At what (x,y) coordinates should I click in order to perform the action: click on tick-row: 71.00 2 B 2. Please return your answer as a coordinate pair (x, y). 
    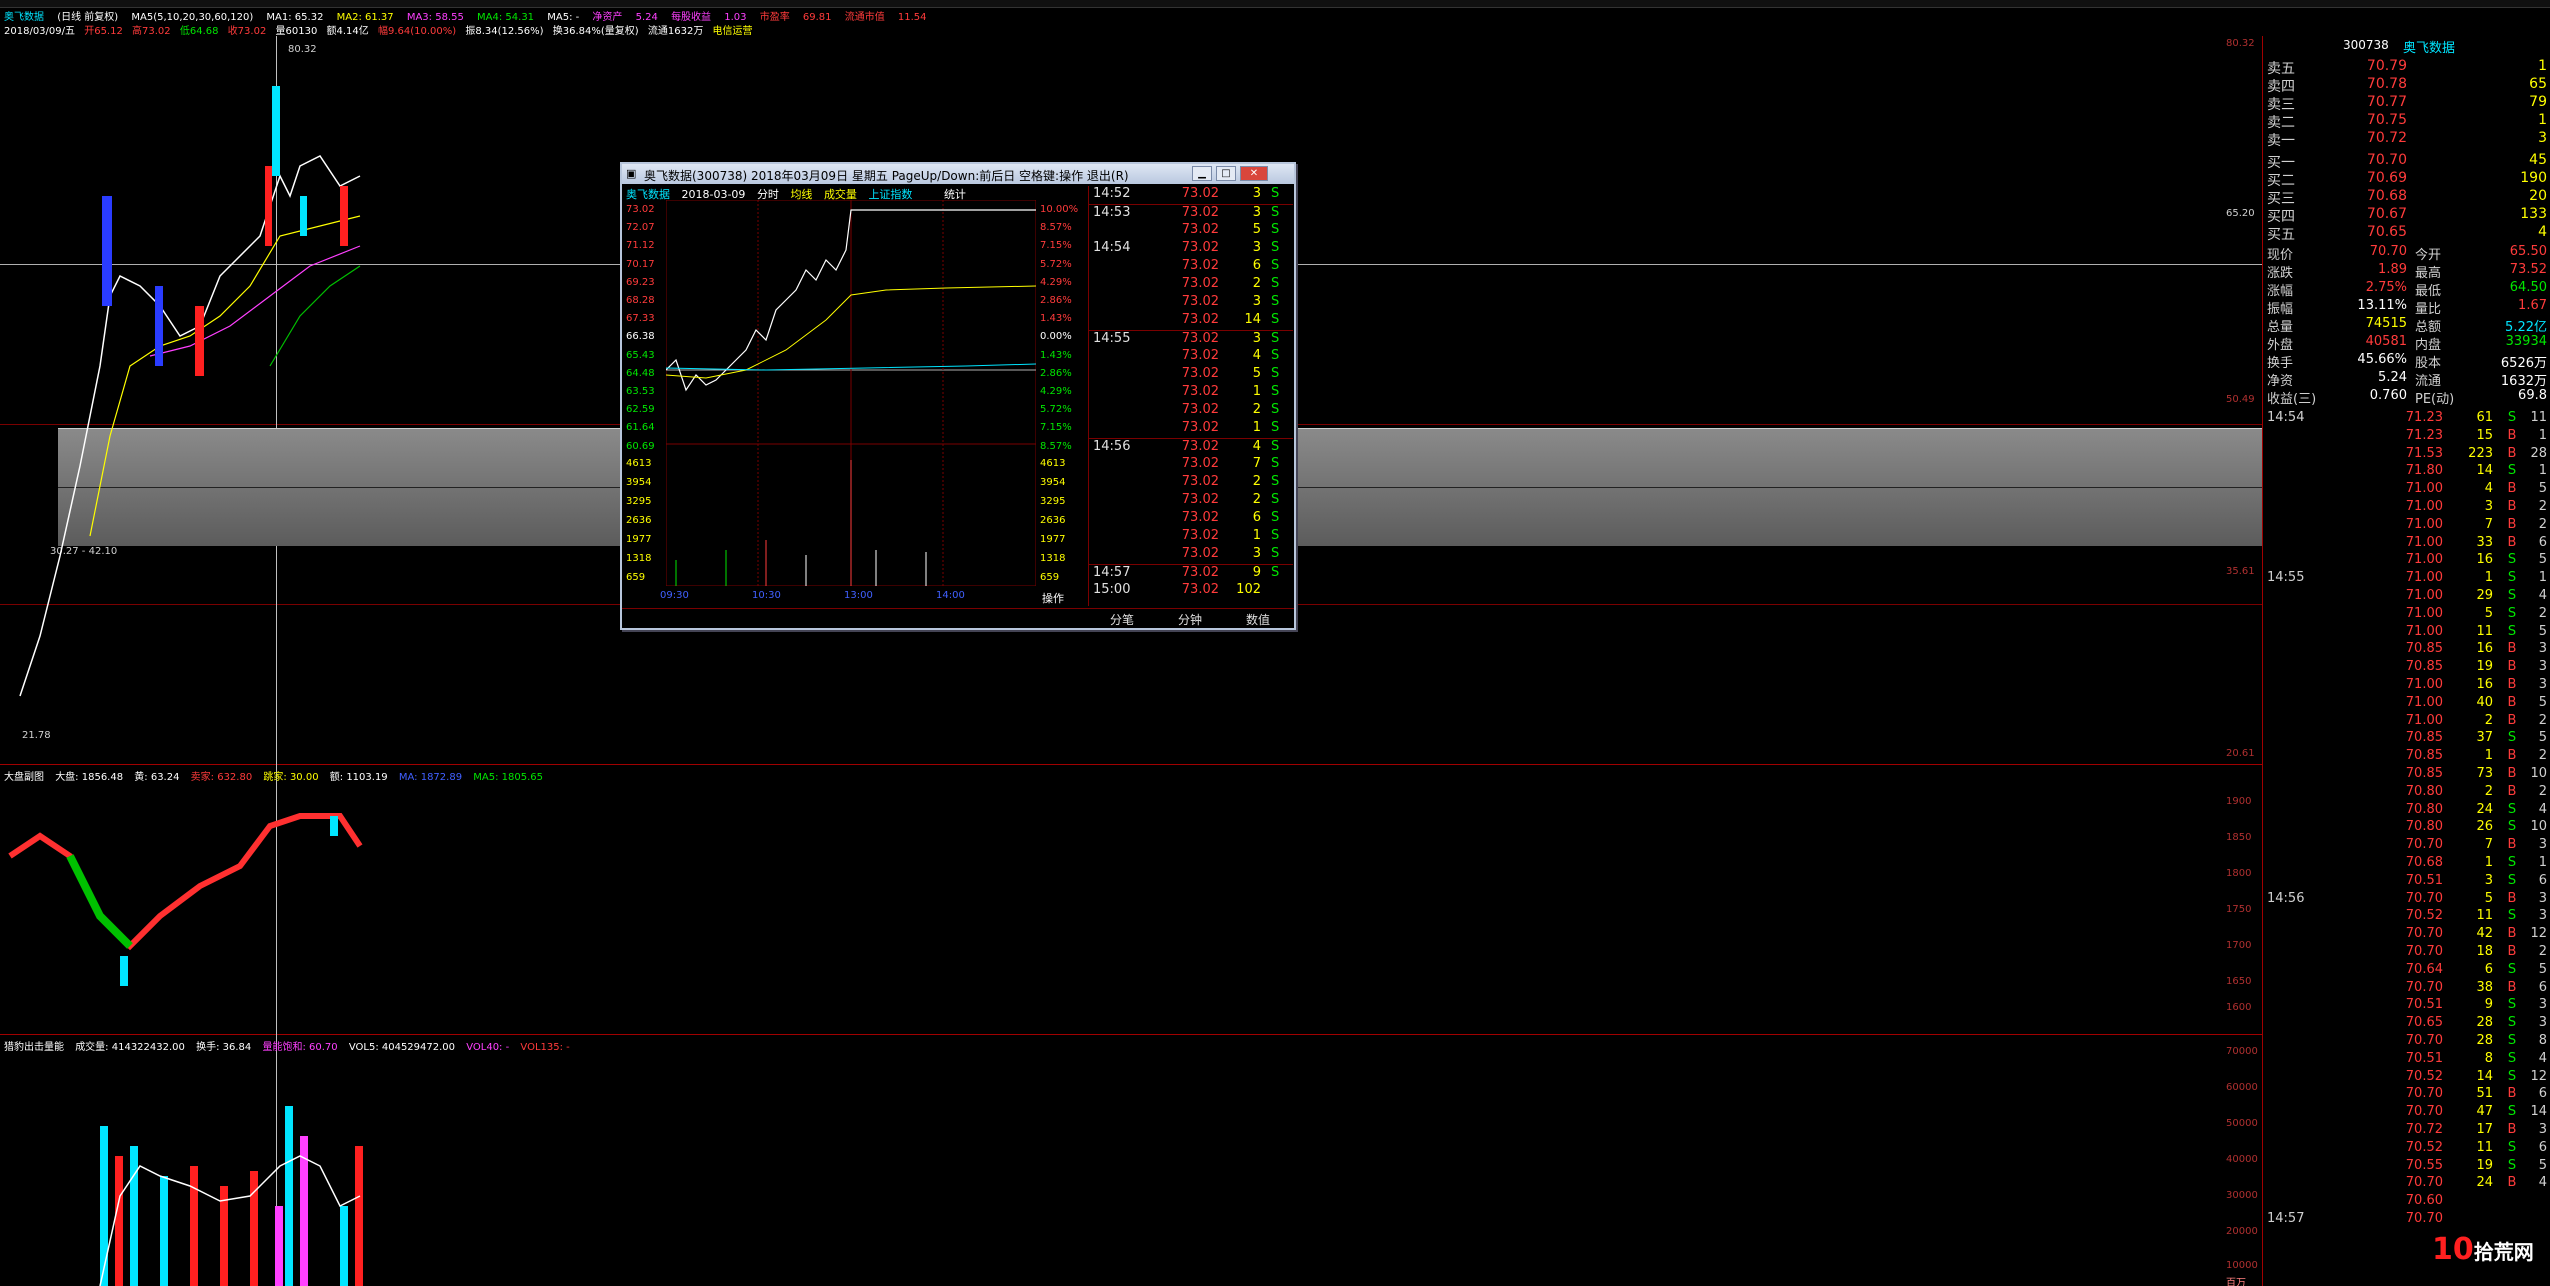
    Looking at the image, I should click on (2406, 722).